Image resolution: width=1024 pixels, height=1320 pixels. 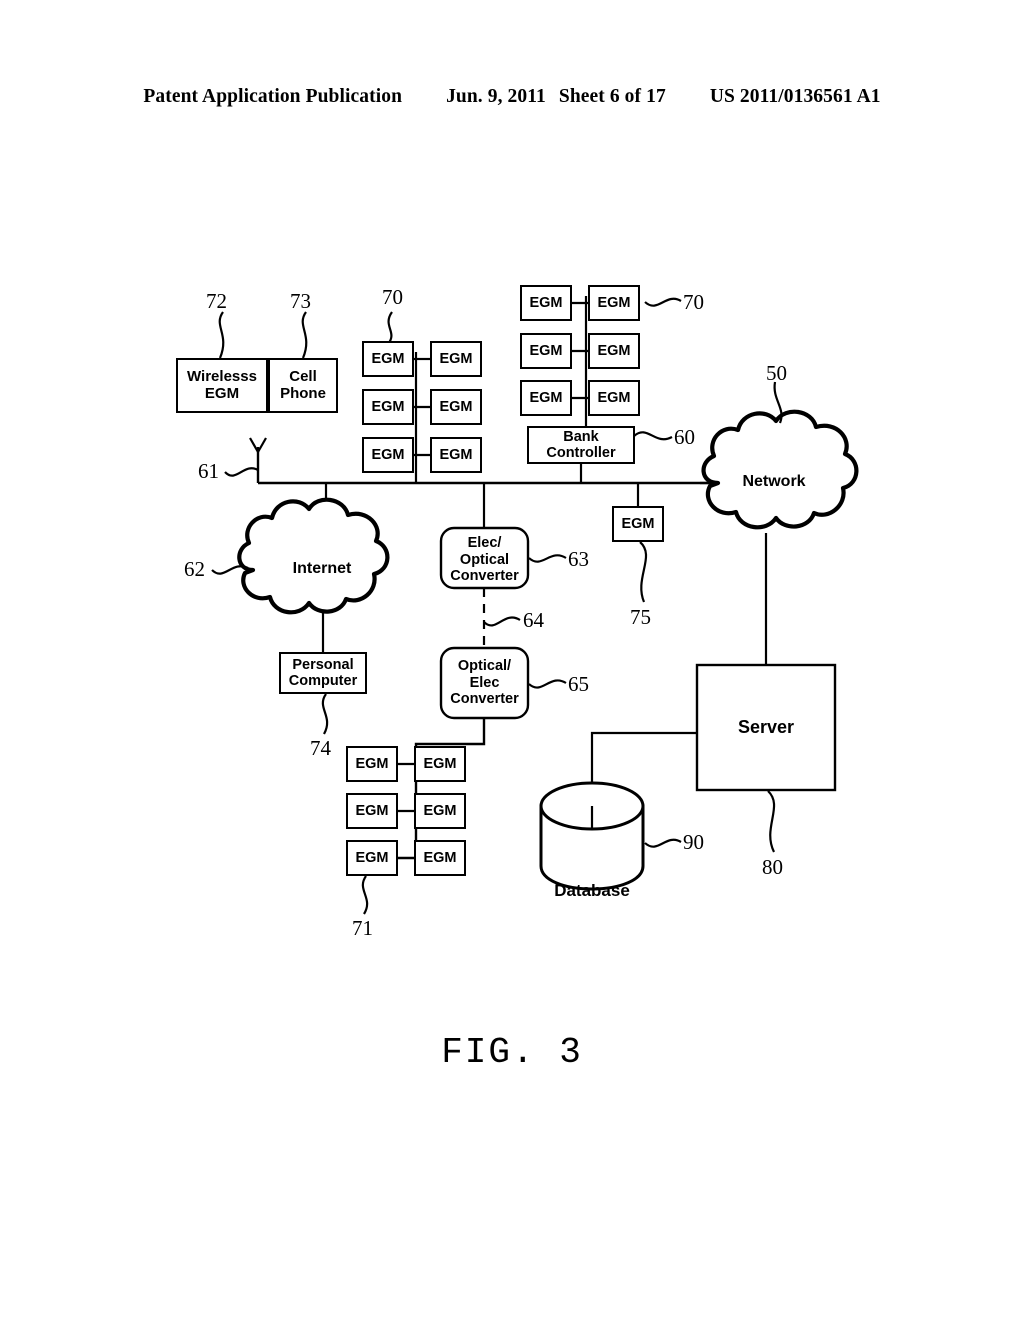 What do you see at coordinates (693, 302) in the screenshot?
I see `ref-70-right: 70` at bounding box center [693, 302].